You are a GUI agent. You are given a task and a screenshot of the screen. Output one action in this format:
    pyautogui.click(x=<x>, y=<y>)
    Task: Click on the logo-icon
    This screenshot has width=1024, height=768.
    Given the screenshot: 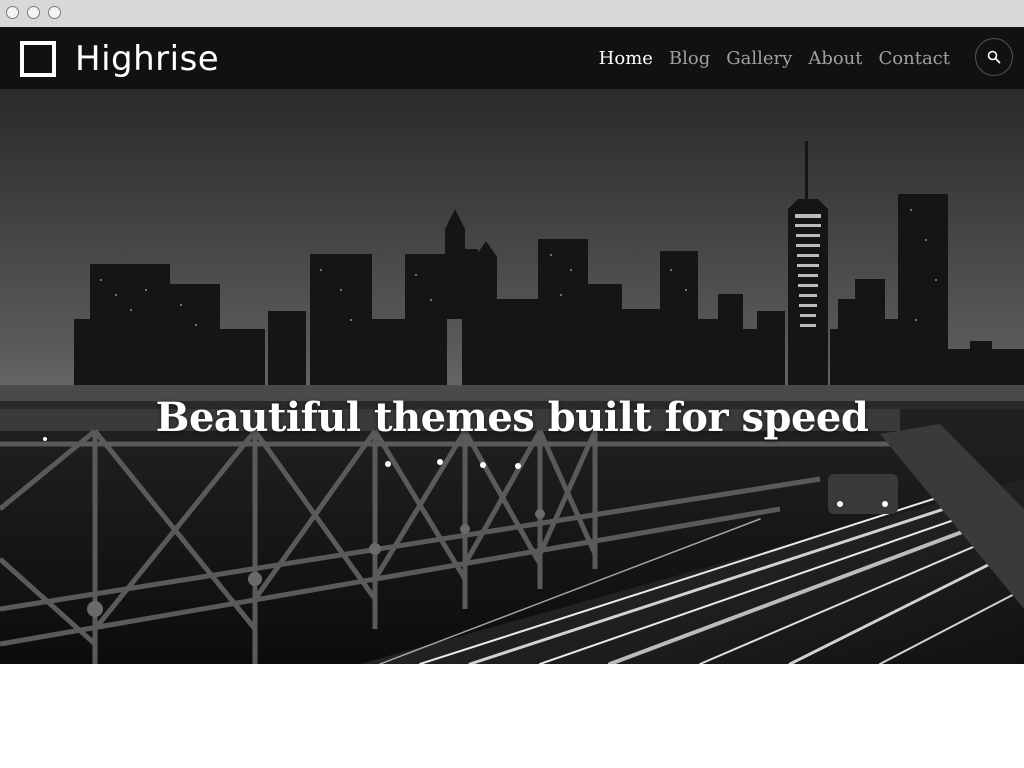 What is the action you would take?
    pyautogui.click(x=38, y=59)
    